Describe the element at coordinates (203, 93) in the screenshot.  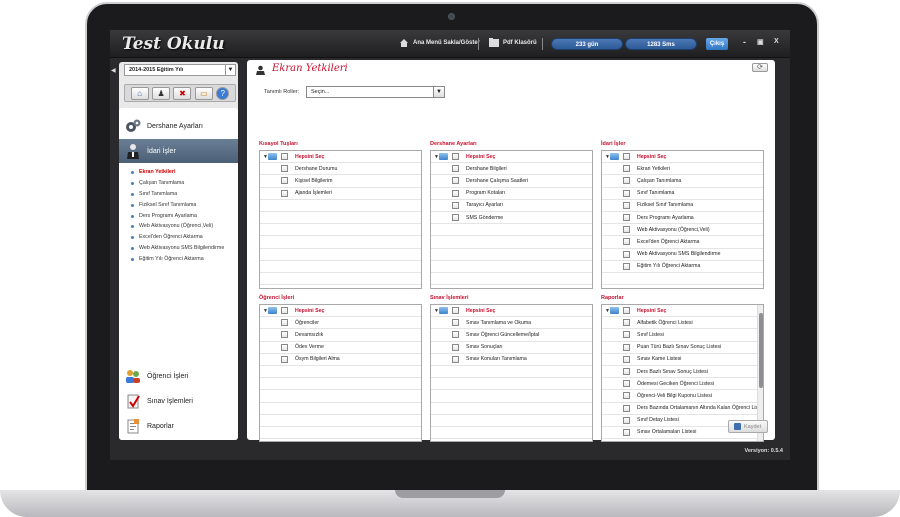
I see `calendar-icon: ▭` at that location.